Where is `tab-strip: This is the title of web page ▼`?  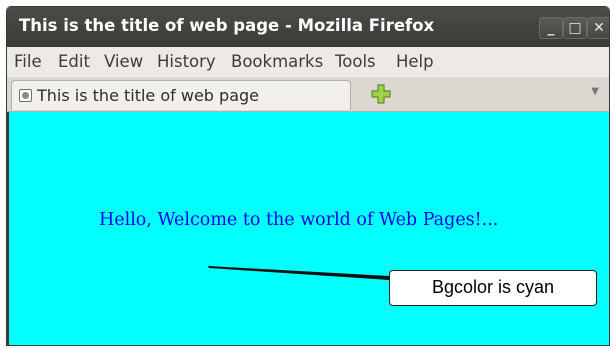
tab-strip: This is the title of web page ▼ is located at coordinates (308, 94).